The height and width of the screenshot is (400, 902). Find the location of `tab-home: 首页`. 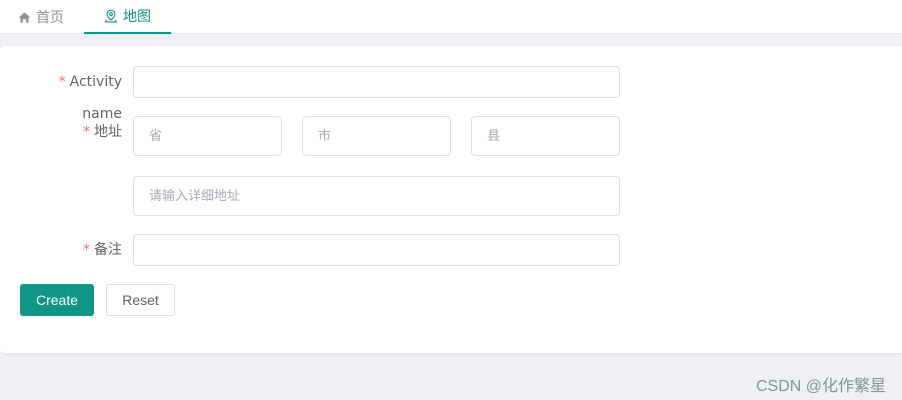

tab-home: 首页 is located at coordinates (41, 17).